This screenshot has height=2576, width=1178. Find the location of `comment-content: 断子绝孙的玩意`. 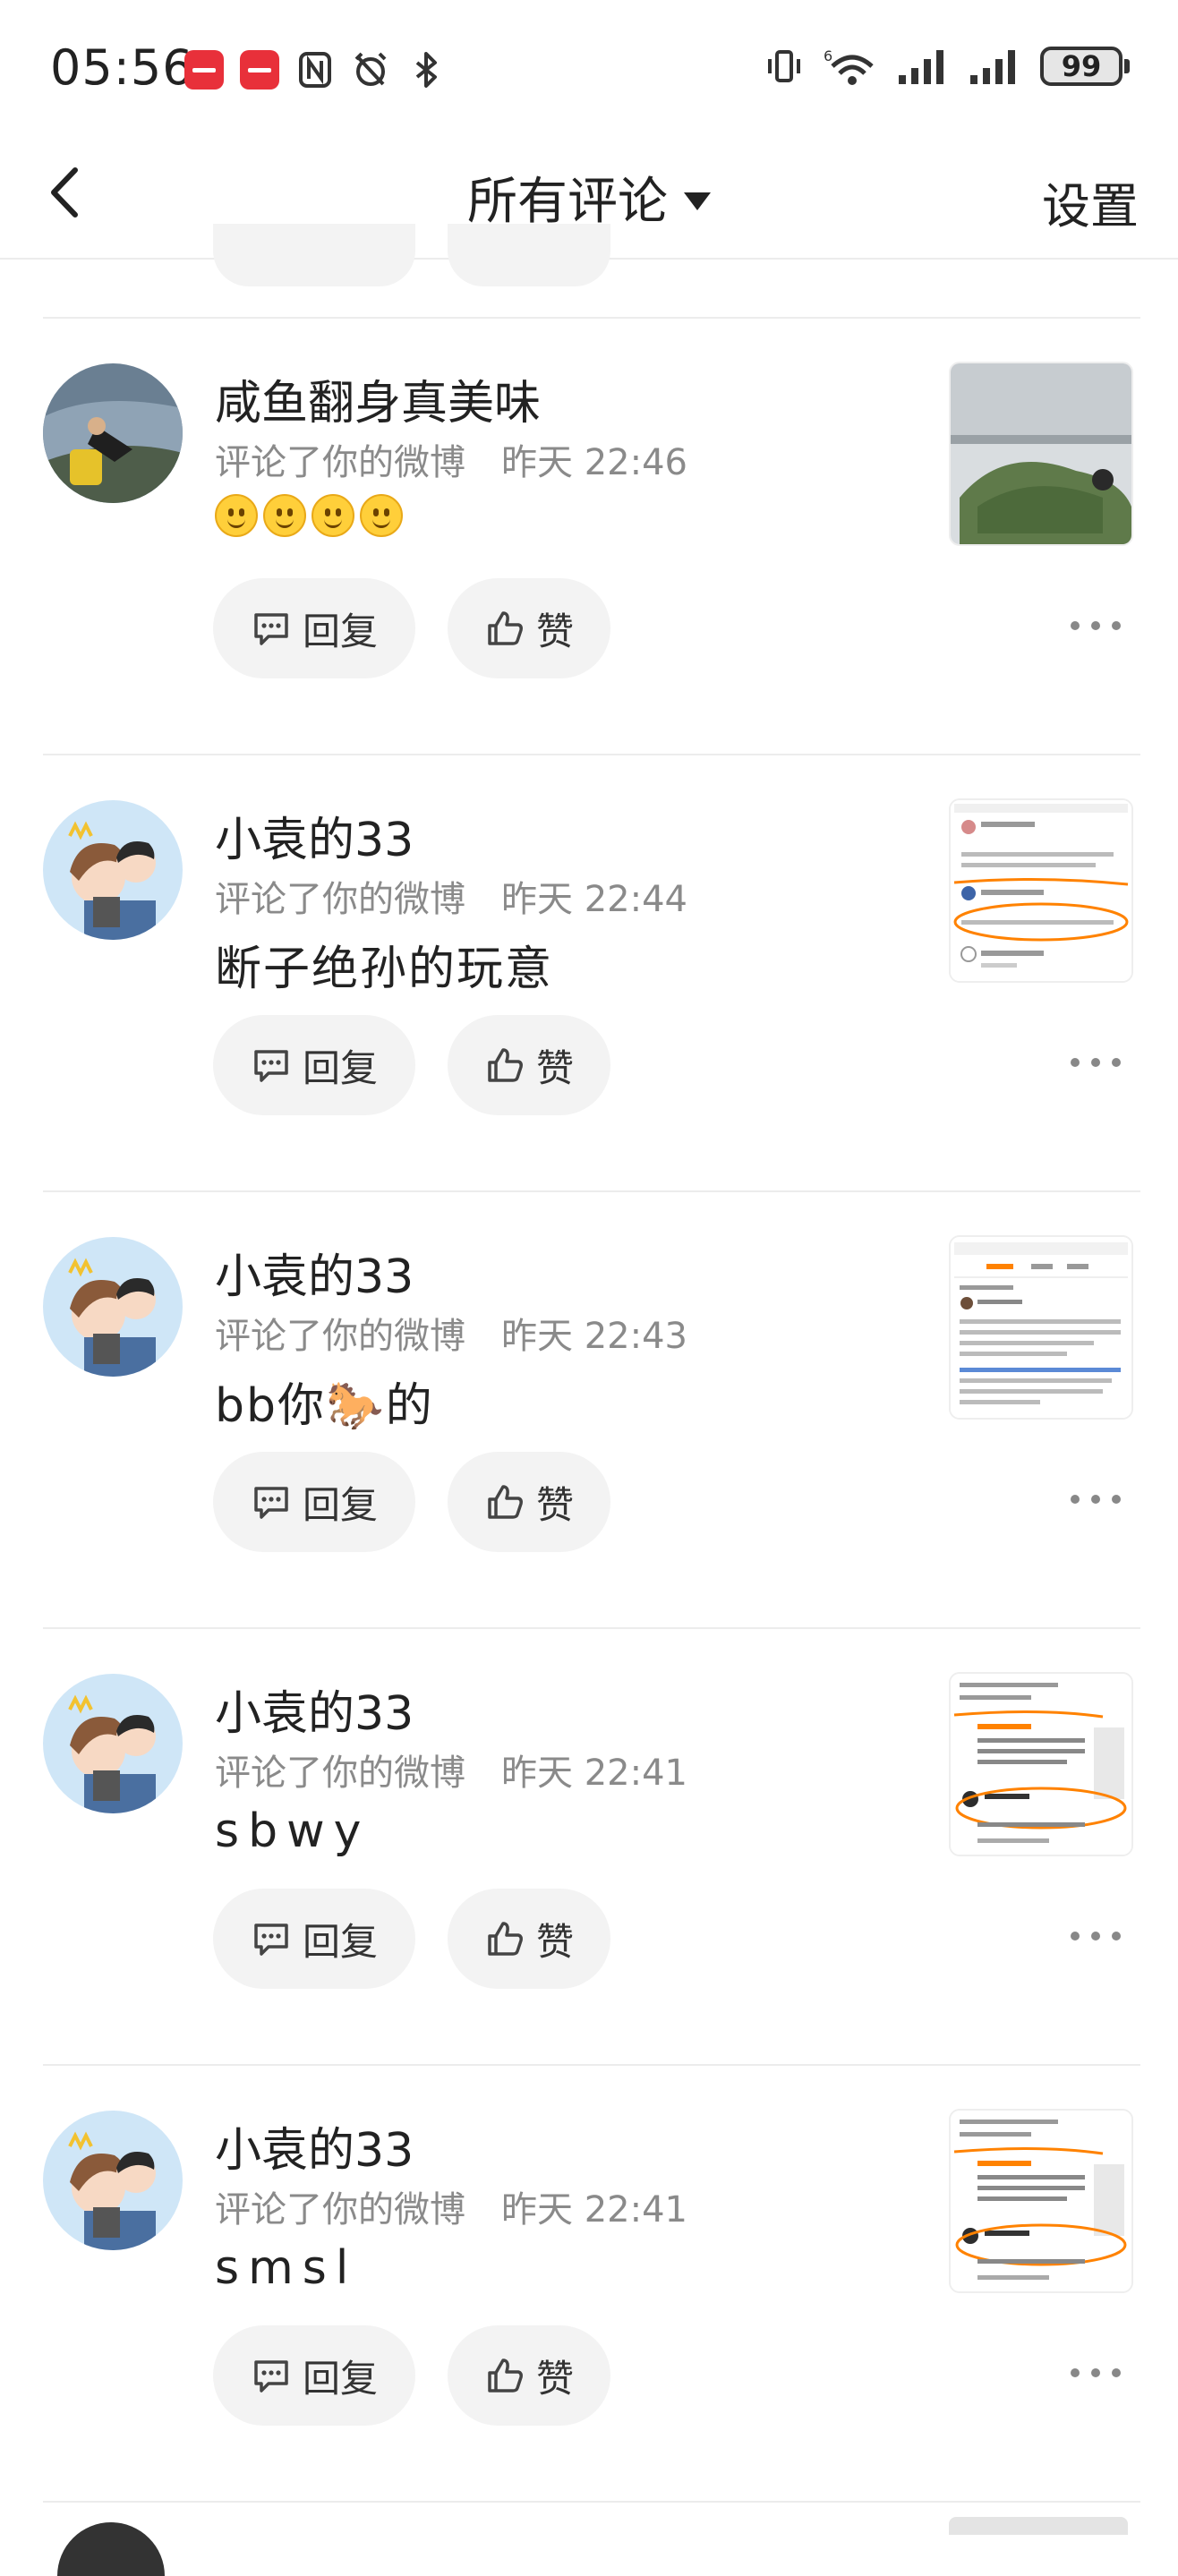

comment-content: 断子绝孙的玩意 is located at coordinates (384, 969).